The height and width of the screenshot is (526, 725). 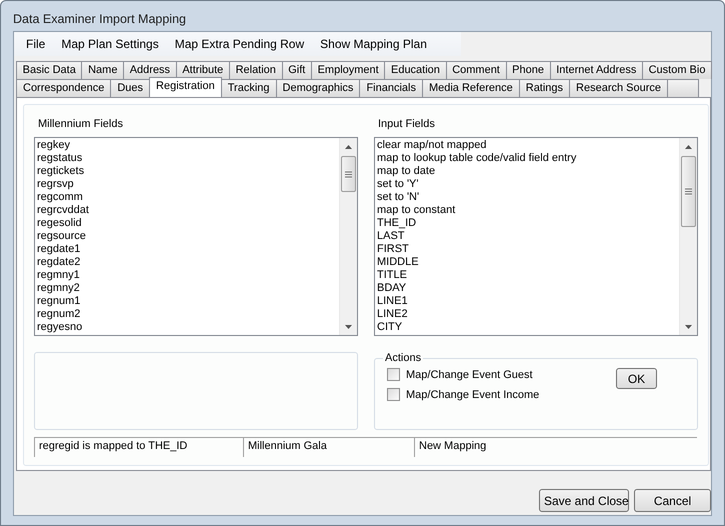 What do you see at coordinates (185, 87) in the screenshot?
I see `tab: Registration` at bounding box center [185, 87].